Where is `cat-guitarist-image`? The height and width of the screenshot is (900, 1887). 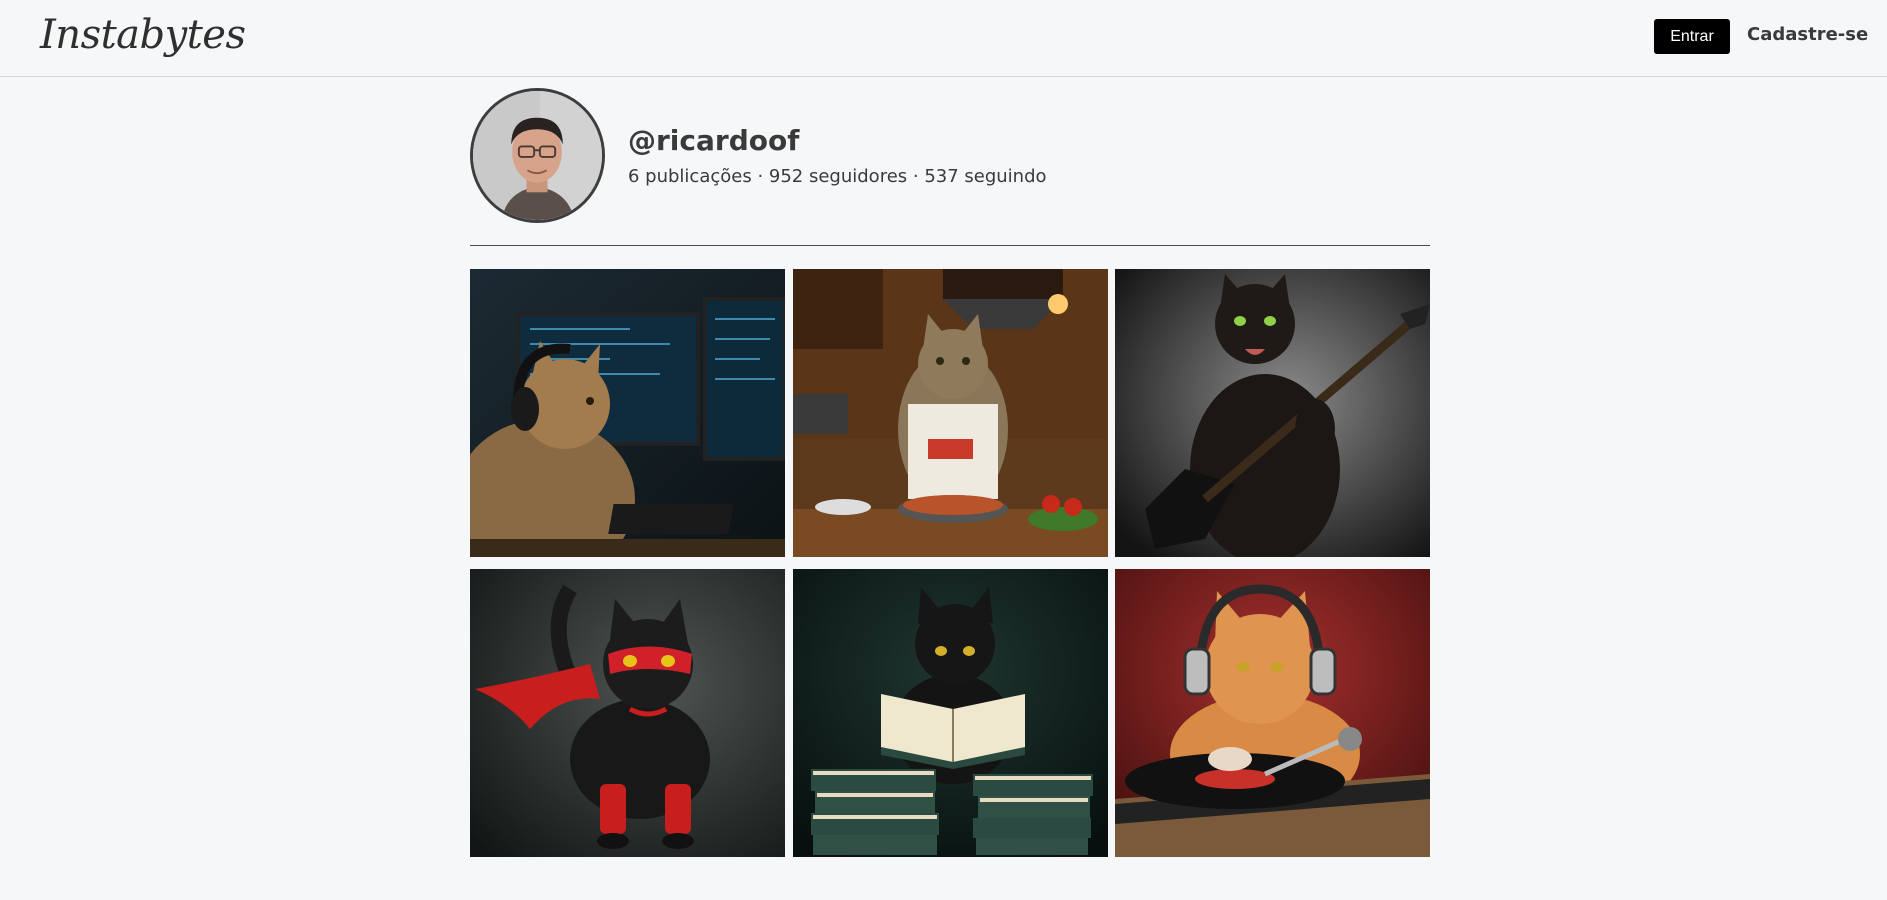 cat-guitarist-image is located at coordinates (1272, 413).